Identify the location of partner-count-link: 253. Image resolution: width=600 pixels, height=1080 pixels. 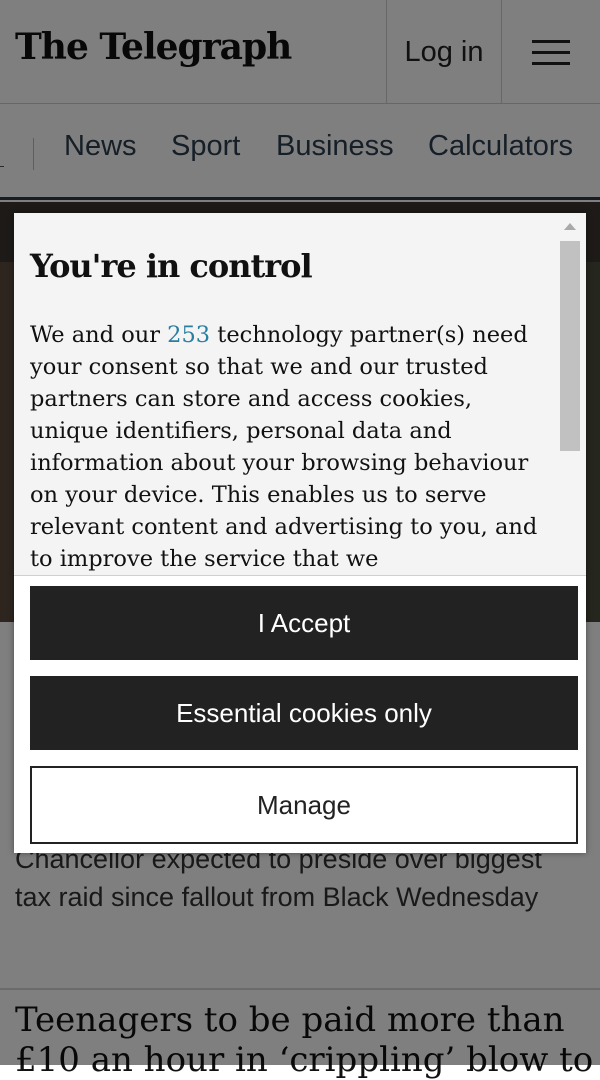
(188, 335).